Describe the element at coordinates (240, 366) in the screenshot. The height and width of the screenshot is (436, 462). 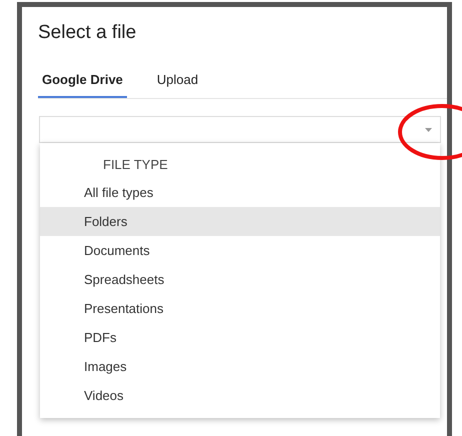
I see `menu-item: Images` at that location.